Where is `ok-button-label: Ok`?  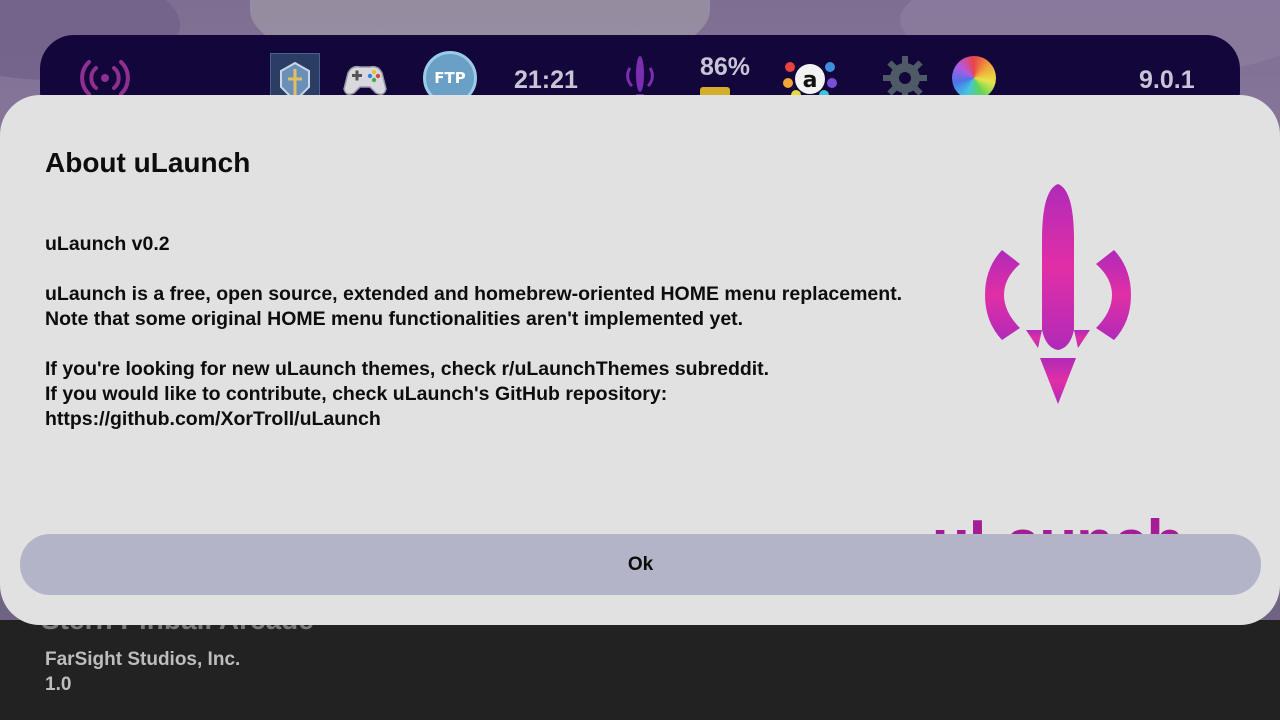 ok-button-label: Ok is located at coordinates (640, 564).